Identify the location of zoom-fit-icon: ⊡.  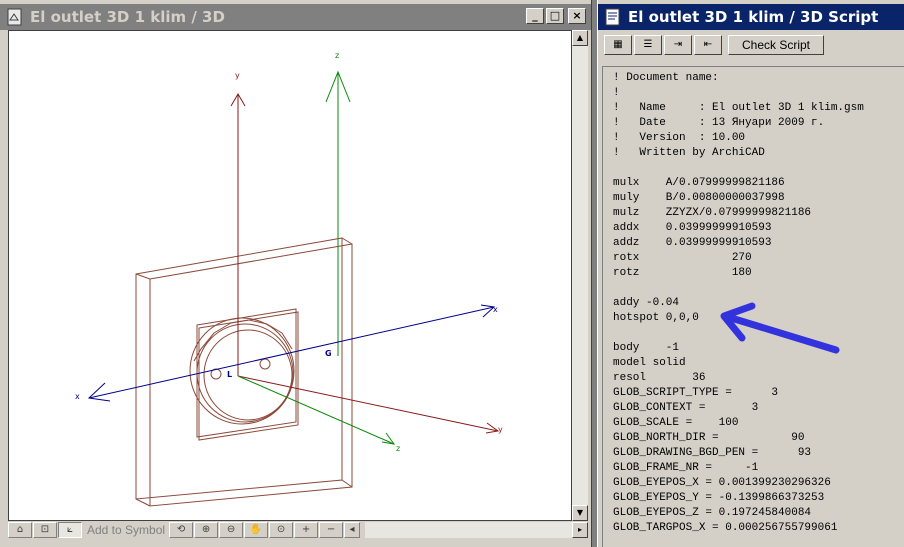
(45, 530).